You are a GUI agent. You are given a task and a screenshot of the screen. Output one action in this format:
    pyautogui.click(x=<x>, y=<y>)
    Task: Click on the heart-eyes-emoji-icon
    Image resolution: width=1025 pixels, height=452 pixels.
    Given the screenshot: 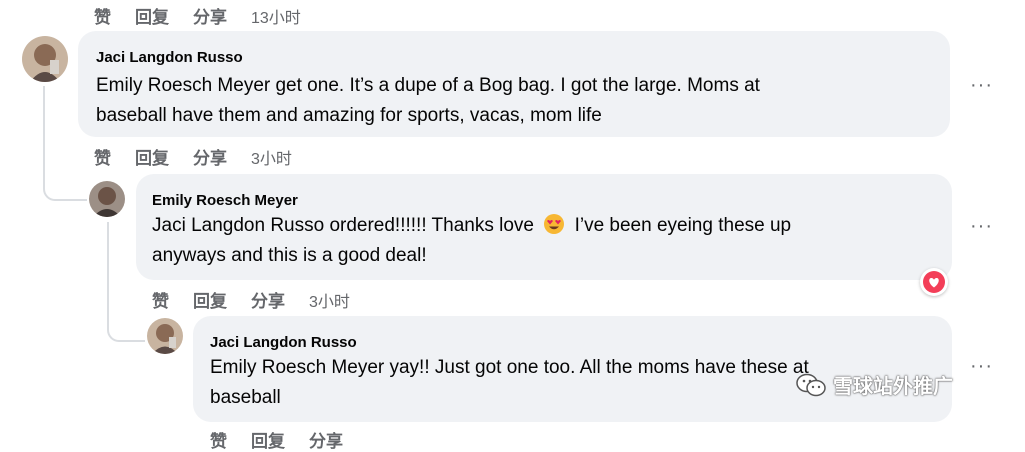 What is the action you would take?
    pyautogui.click(x=554, y=224)
    